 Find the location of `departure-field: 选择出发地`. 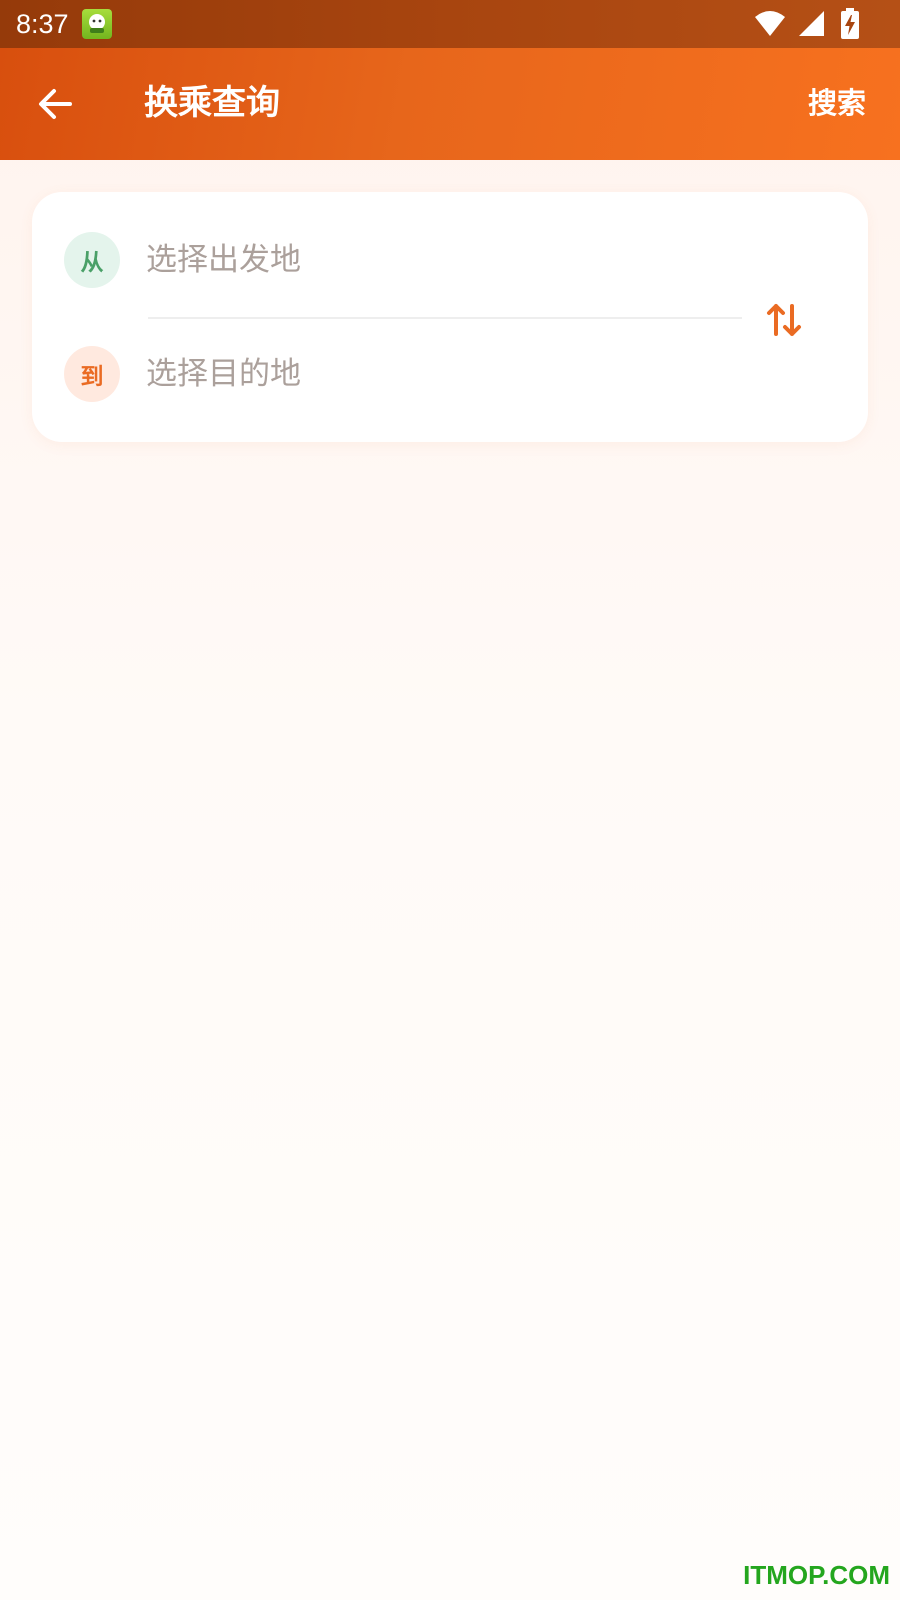

departure-field: 选择出发地 is located at coordinates (456, 260).